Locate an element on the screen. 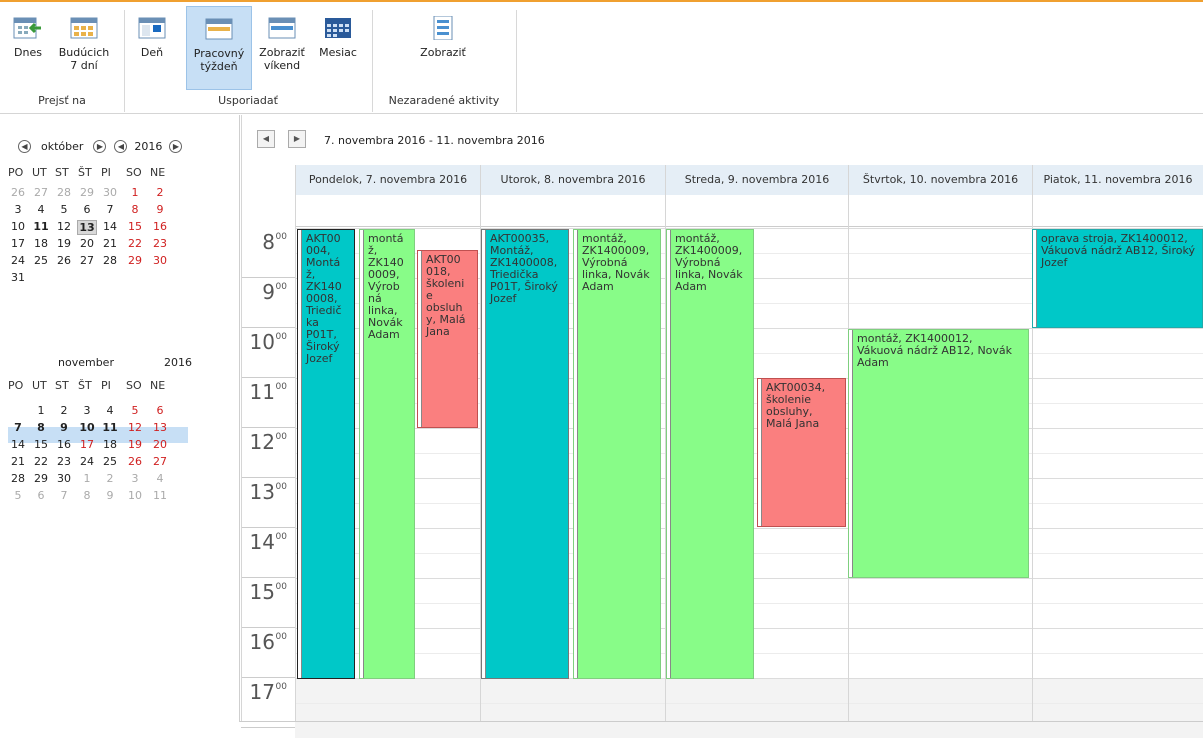 This screenshot has height=738, width=1203. day-oct-28-r4: 28 is located at coordinates (110, 260).